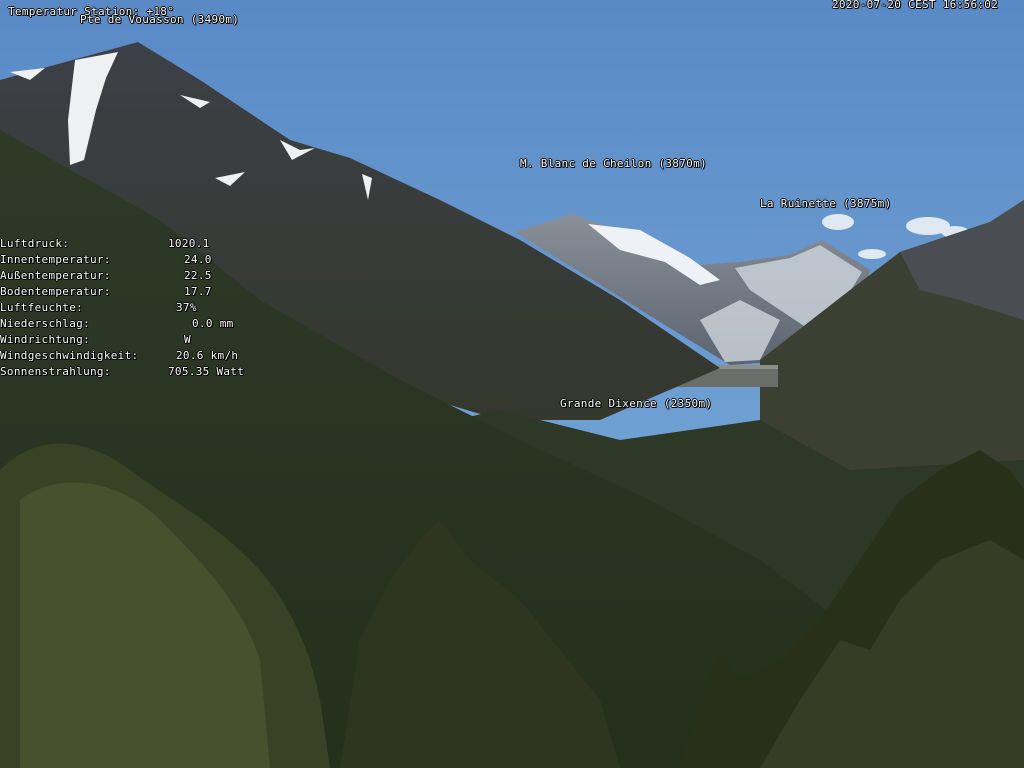  I want to click on label-grande-dixence: Grande Dixence (2350m), so click(636, 403).